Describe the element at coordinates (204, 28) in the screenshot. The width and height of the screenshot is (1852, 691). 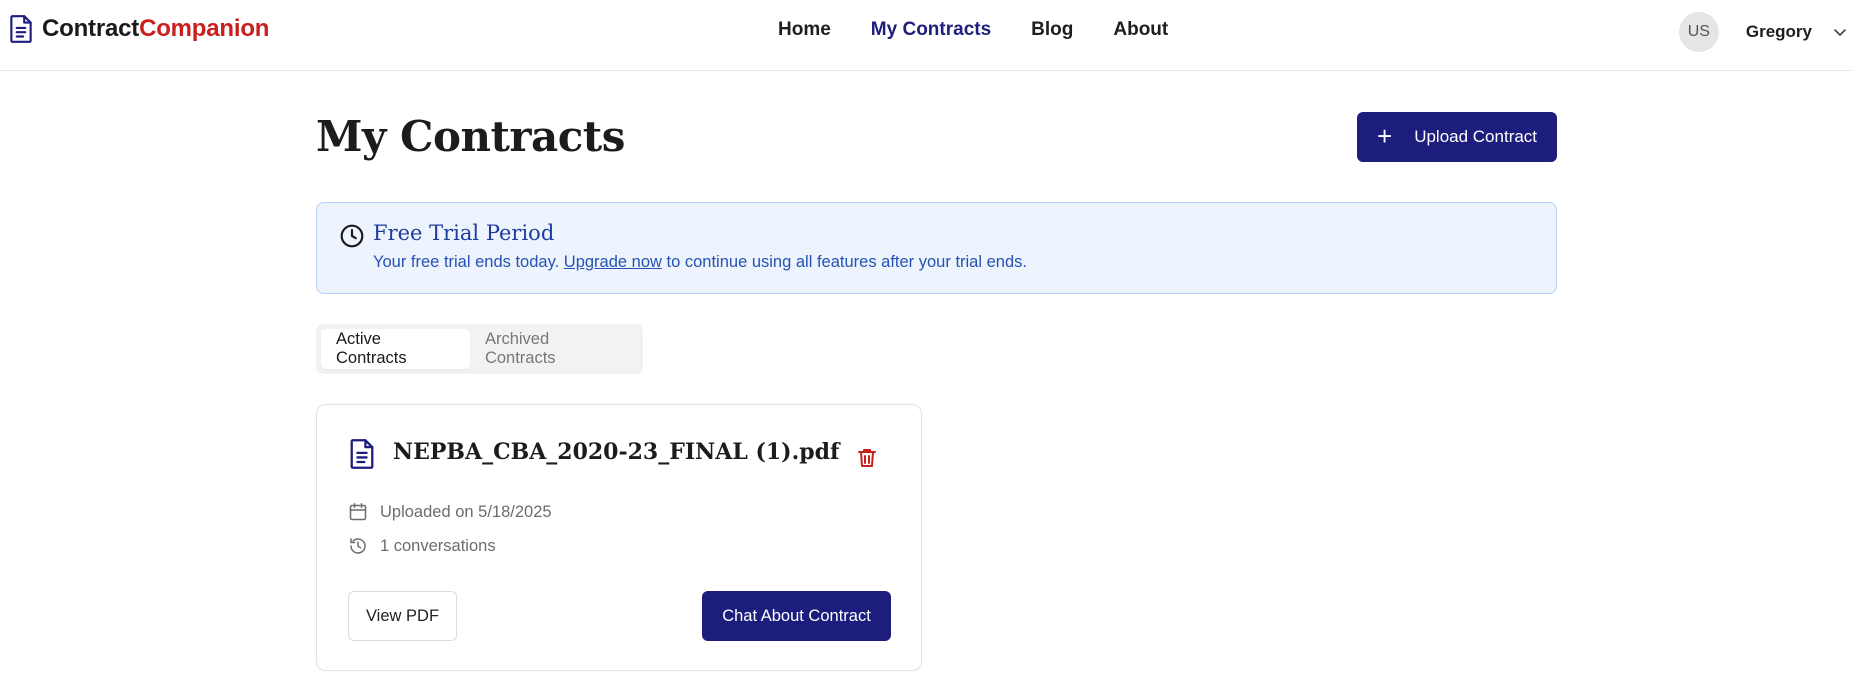
I see `brand-name-part2: Companion` at that location.